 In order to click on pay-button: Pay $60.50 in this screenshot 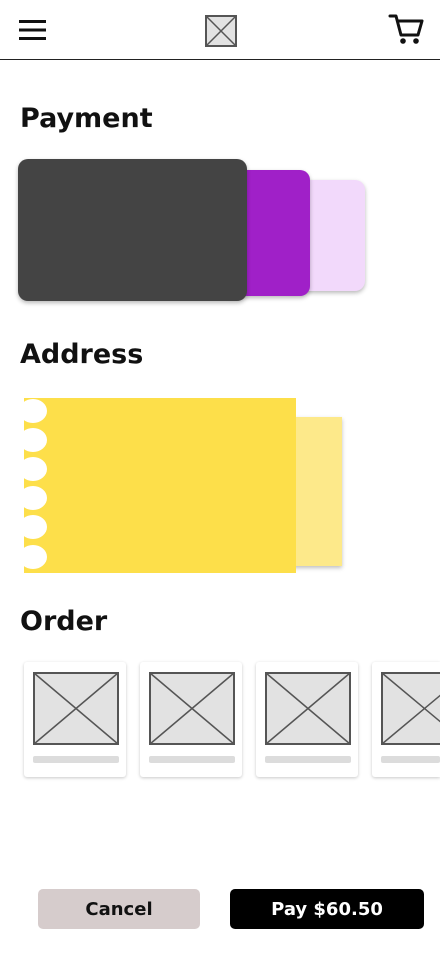, I will do `click(327, 909)`.